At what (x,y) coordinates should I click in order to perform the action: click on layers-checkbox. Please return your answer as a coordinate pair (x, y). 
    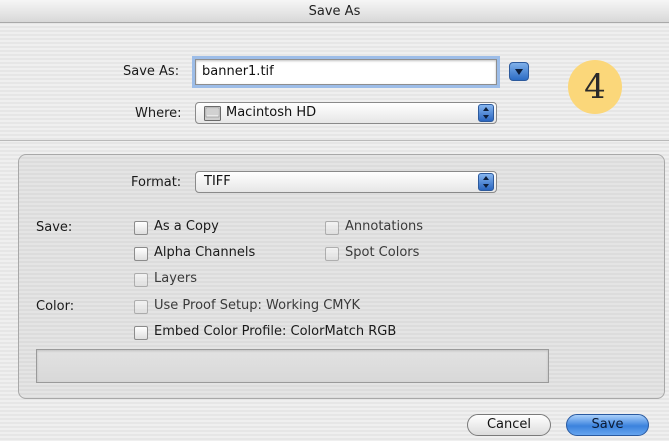
    Looking at the image, I should click on (141, 280).